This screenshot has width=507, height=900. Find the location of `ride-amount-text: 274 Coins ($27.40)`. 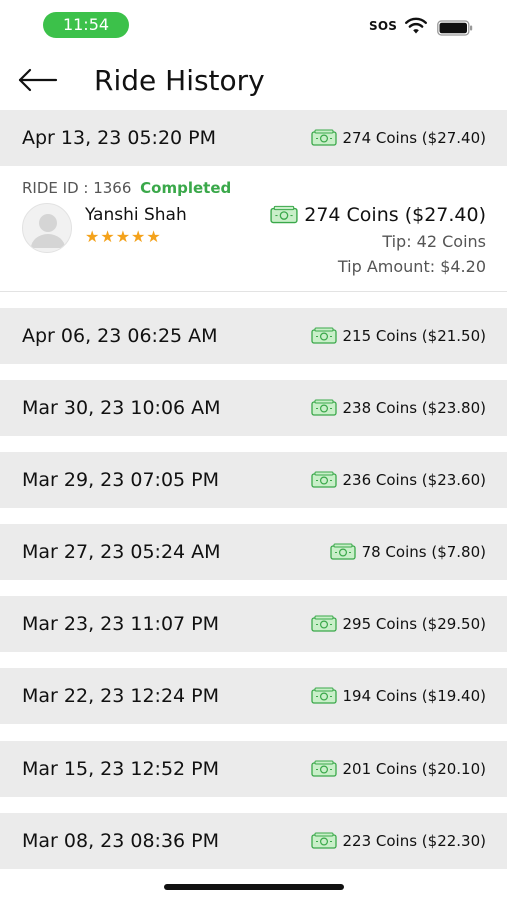

ride-amount-text: 274 Coins ($27.40) is located at coordinates (414, 138).